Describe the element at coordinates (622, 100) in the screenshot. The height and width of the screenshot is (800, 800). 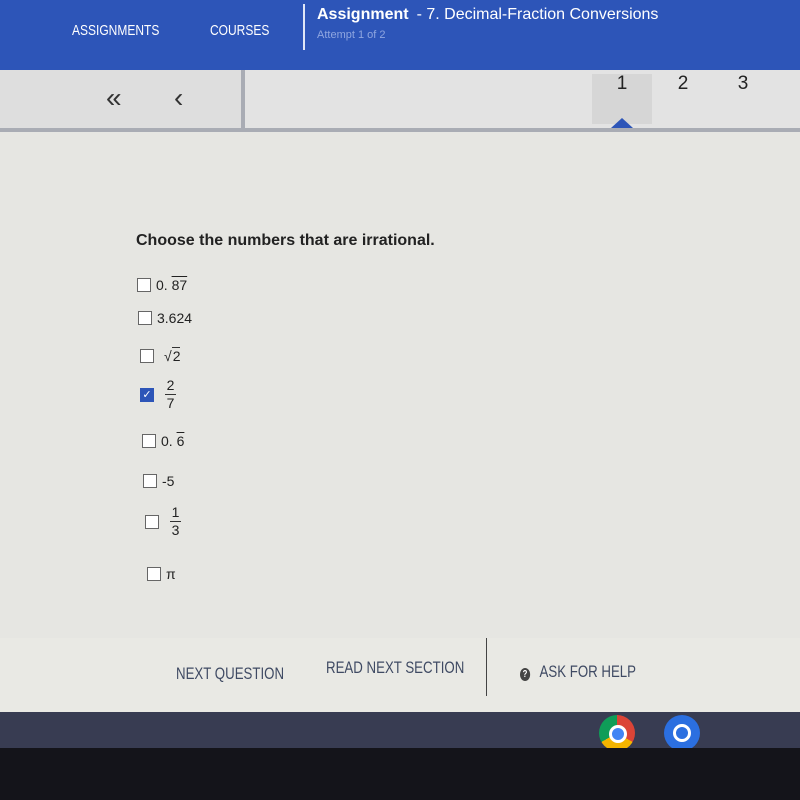
I see `page-1: 1` at that location.